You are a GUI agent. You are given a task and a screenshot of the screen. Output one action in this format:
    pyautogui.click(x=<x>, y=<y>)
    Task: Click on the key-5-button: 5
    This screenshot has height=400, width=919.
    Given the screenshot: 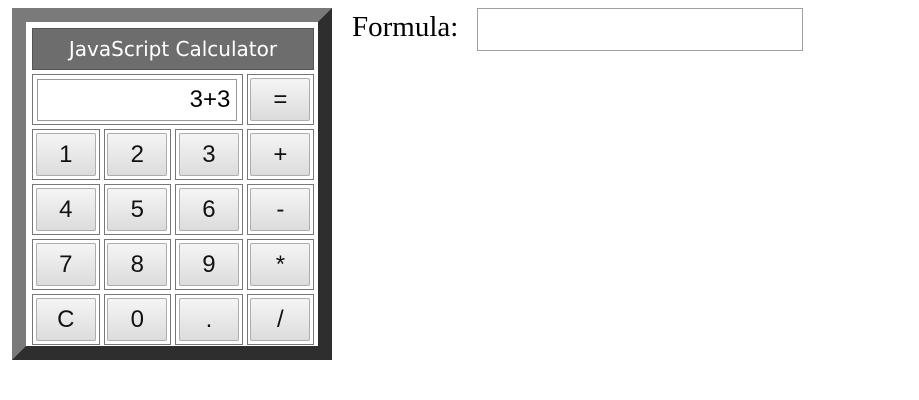 What is the action you would take?
    pyautogui.click(x=137, y=209)
    